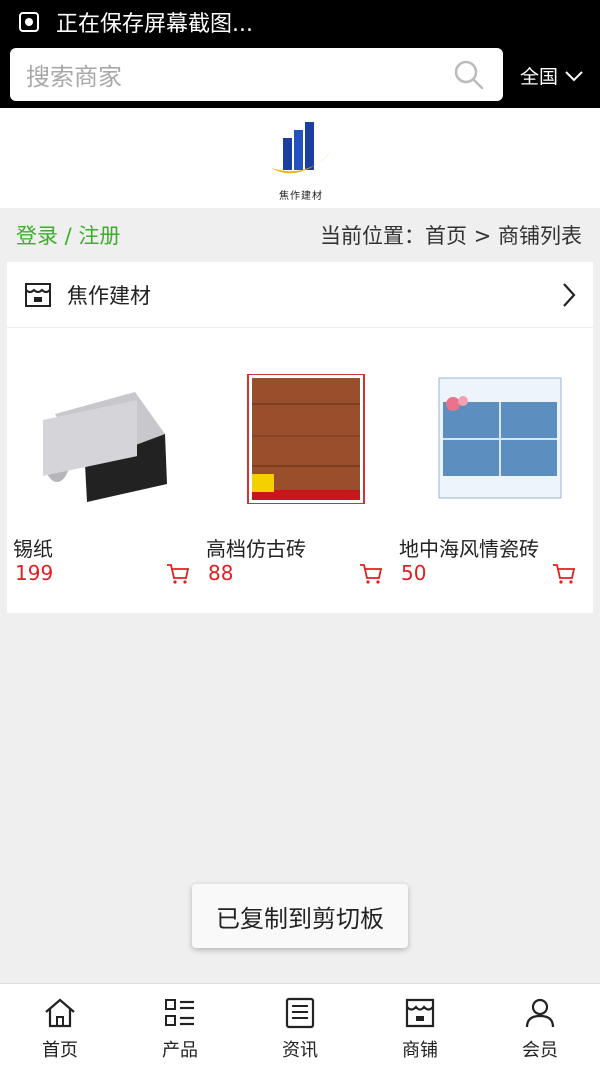 The width and height of the screenshot is (600, 1067). I want to click on tab-member: 会员, so click(540, 1025).